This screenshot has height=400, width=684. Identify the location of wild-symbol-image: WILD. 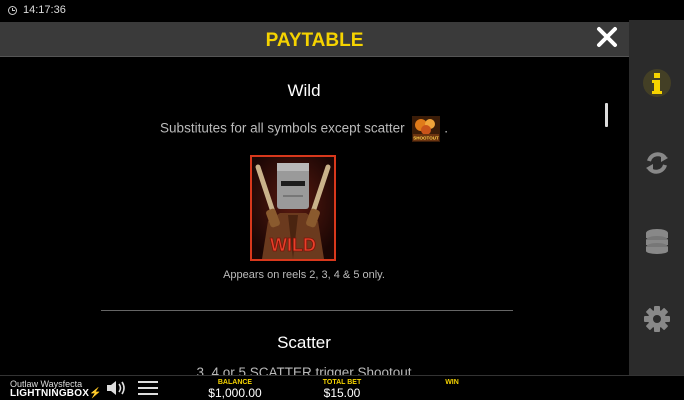
(293, 208).